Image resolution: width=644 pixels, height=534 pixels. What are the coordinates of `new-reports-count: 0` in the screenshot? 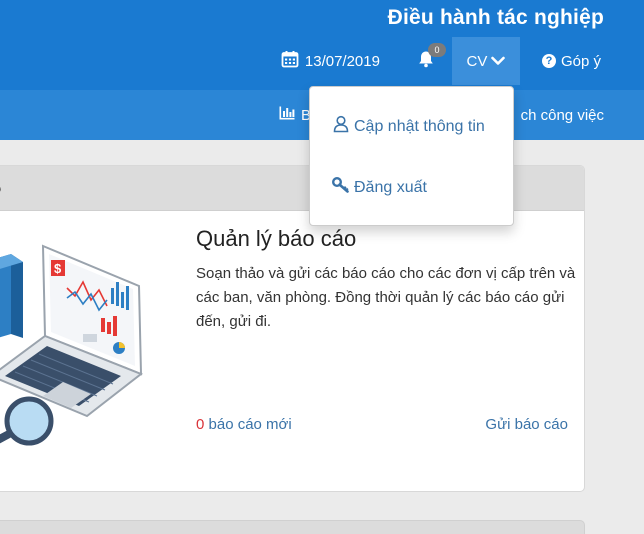 It's located at (200, 424).